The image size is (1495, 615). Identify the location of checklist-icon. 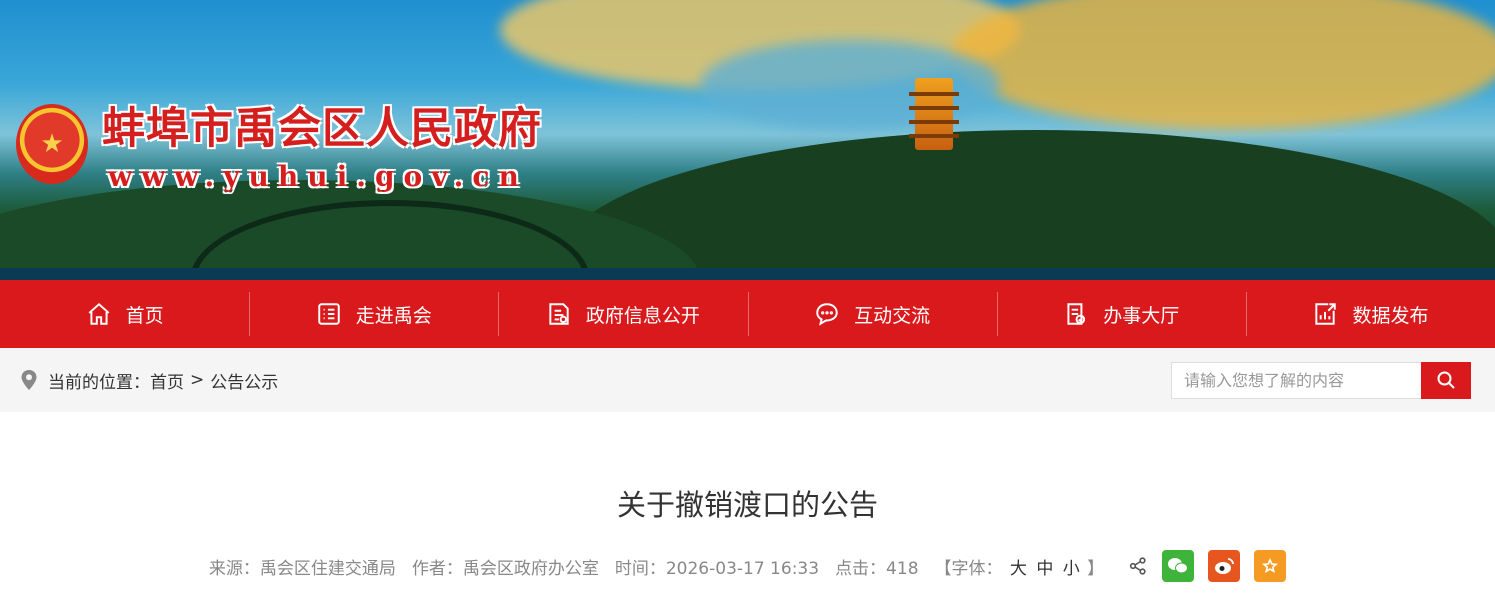
(1076, 314).